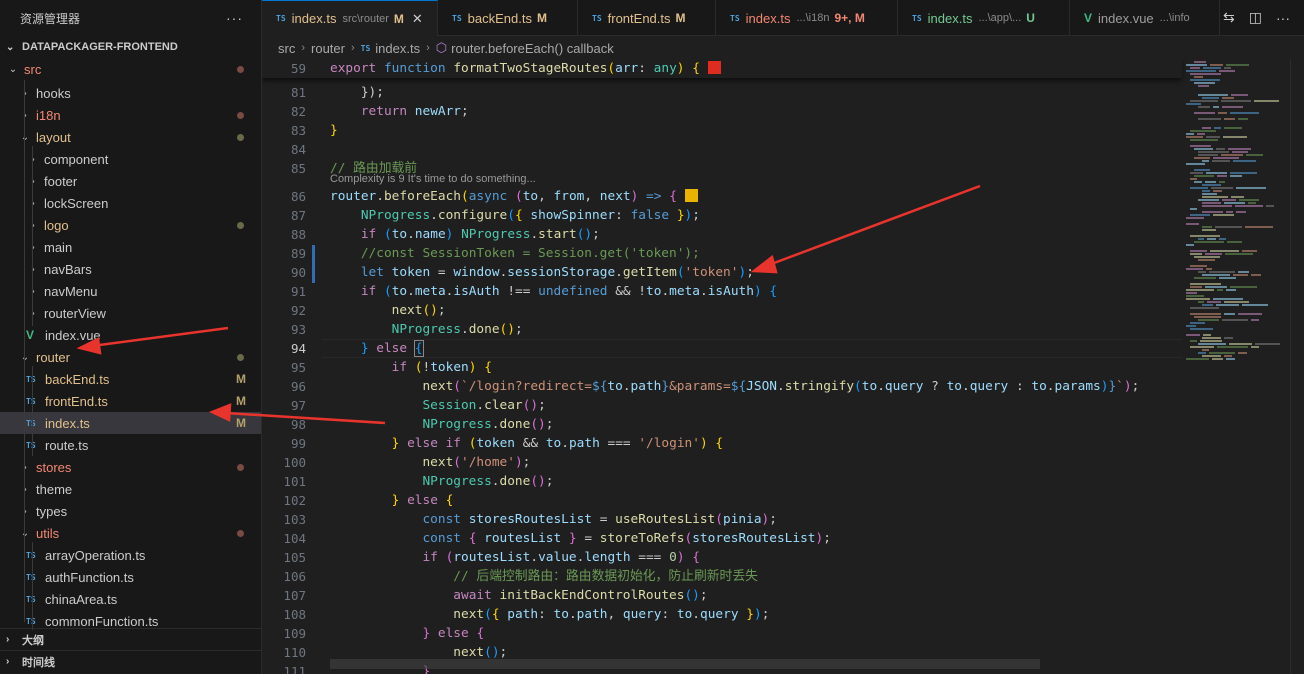 The width and height of the screenshot is (1304, 674). What do you see at coordinates (484, 405) in the screenshot?
I see `code-line: Session.clear();` at bounding box center [484, 405].